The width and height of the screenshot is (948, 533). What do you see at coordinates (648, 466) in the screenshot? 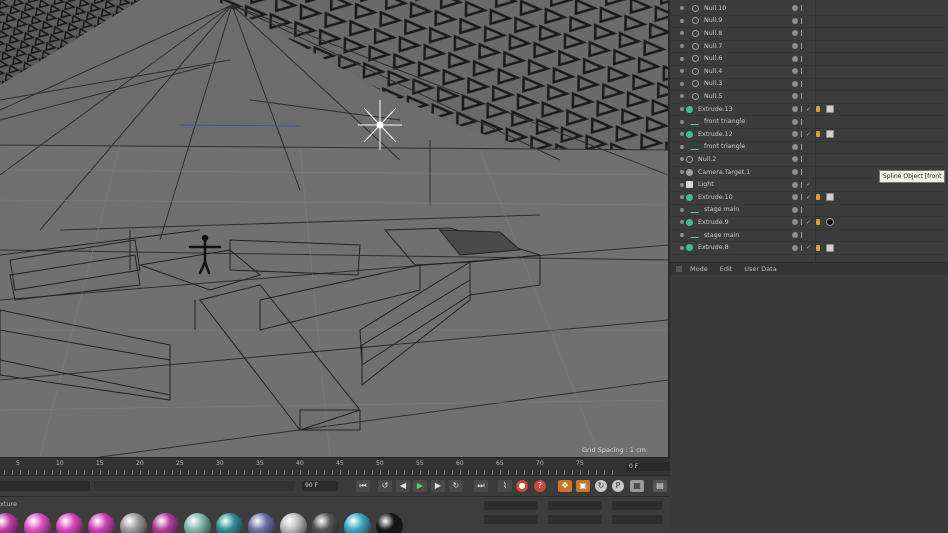
I see `current-frame-field: 0 F` at bounding box center [648, 466].